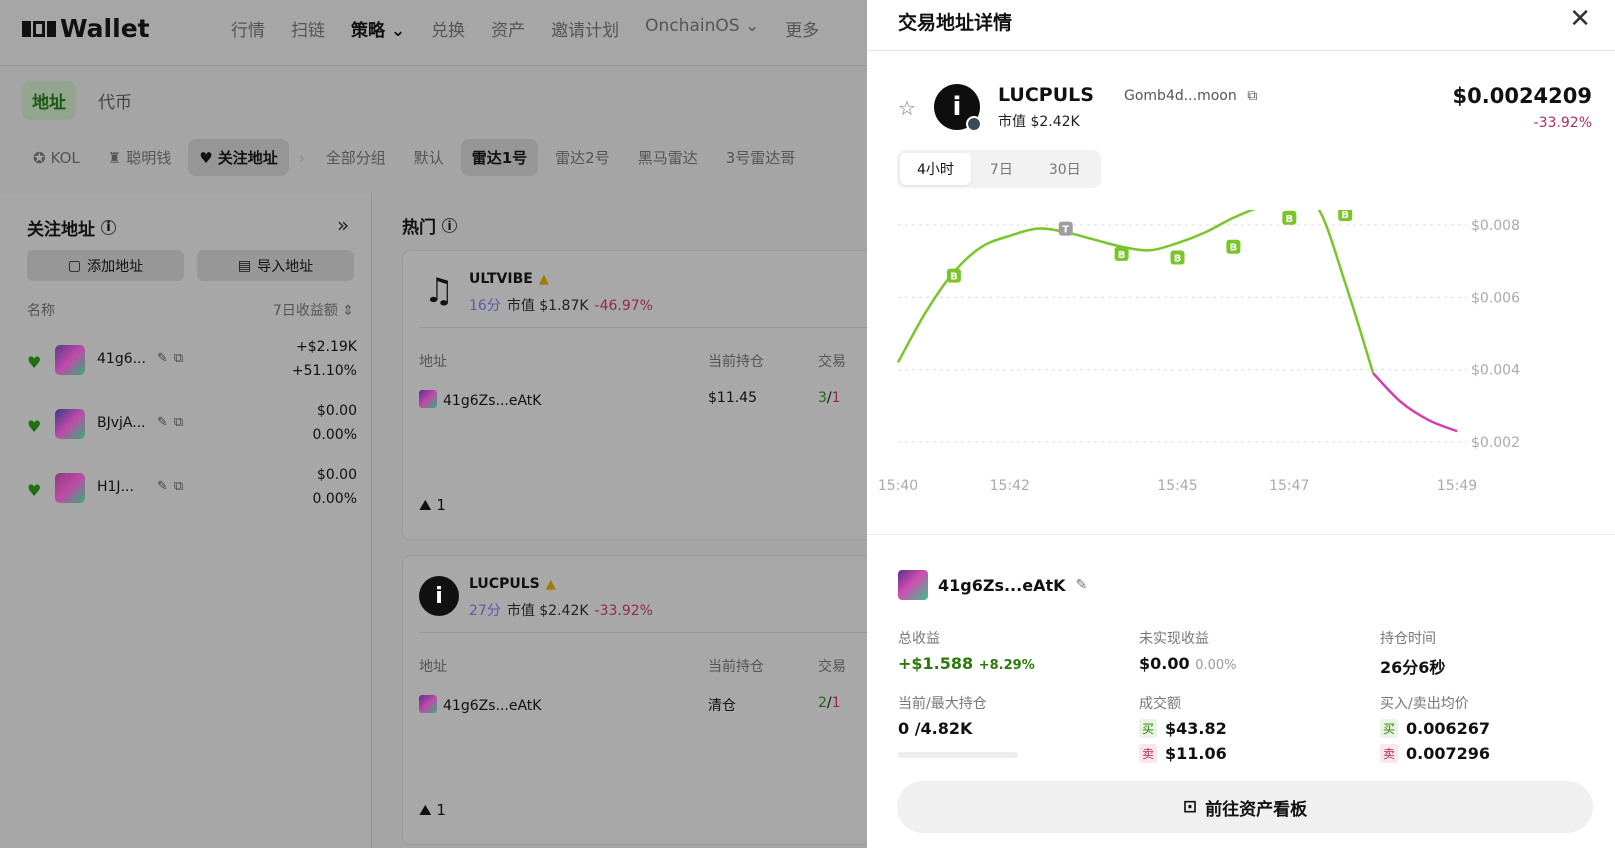 This screenshot has height=848, width=1615. Describe the element at coordinates (139, 157) in the screenshot. I see `group-tab: ♜ 聪明钱` at that location.